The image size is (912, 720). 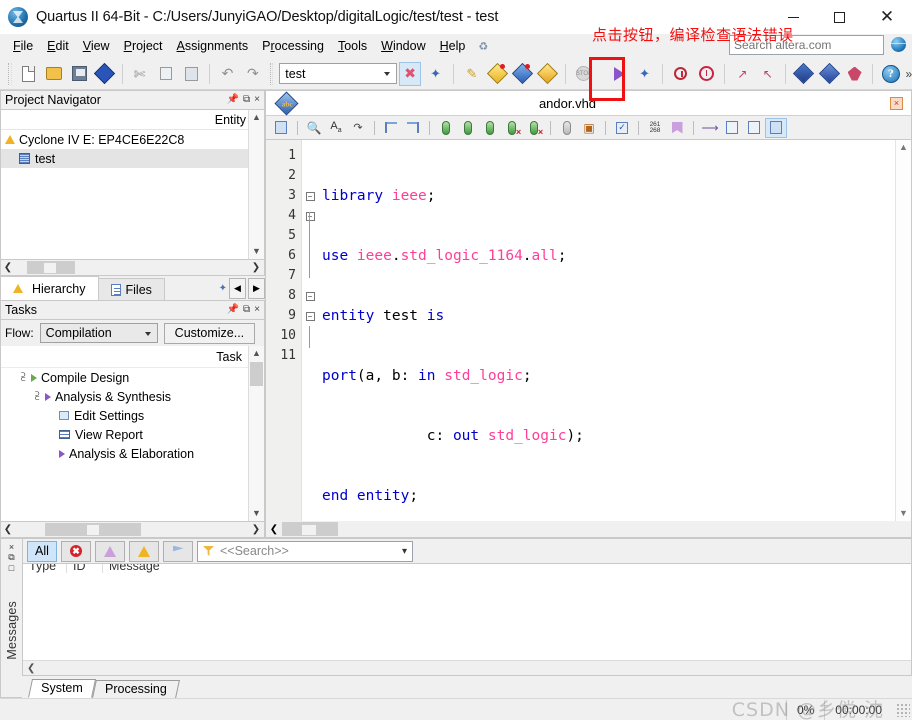 What do you see at coordinates (42, 551) in the screenshot?
I see `filter-all-button: All` at bounding box center [42, 551].